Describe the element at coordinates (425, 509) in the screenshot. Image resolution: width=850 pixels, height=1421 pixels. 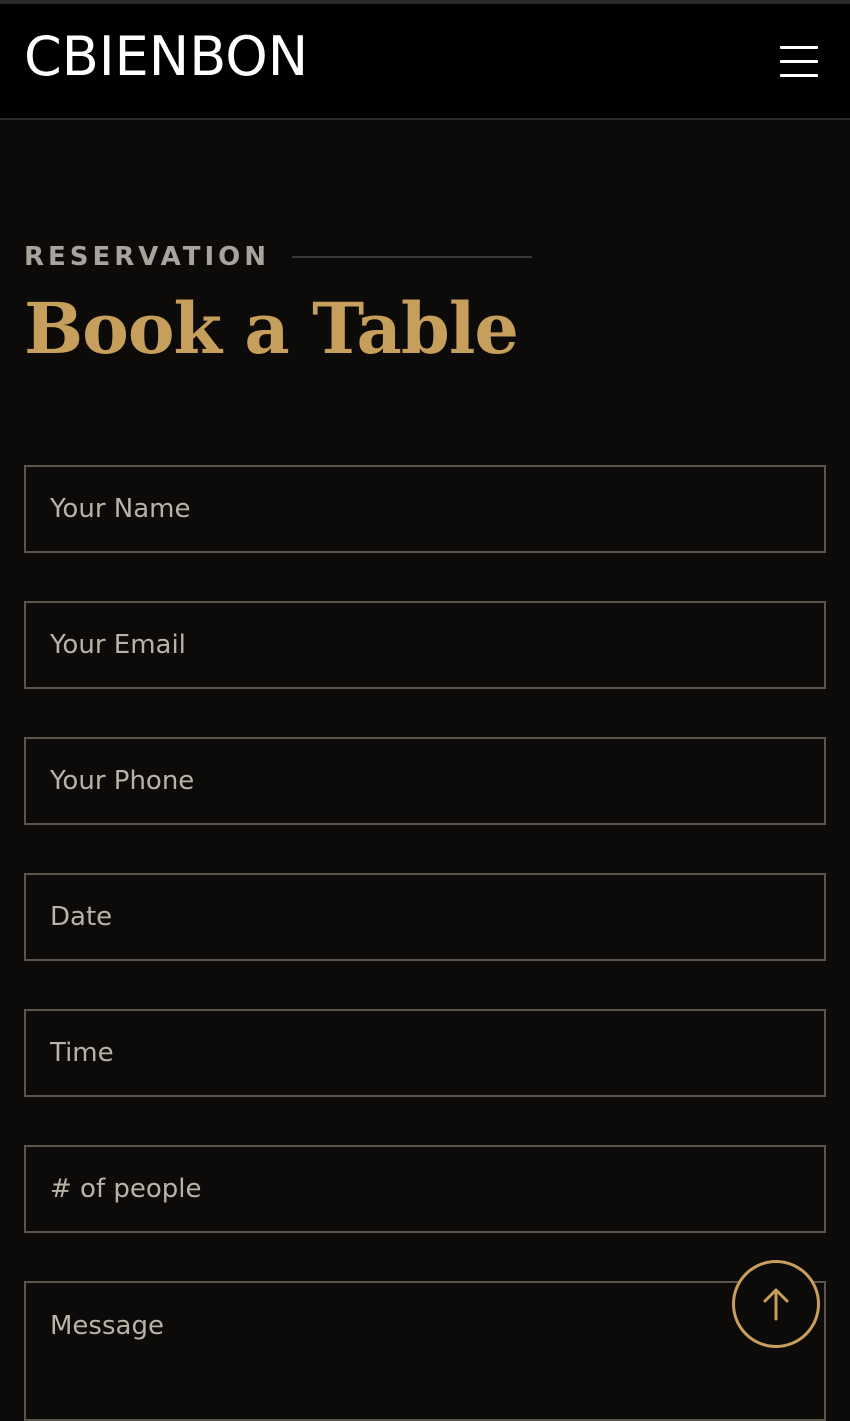
I see `name-field` at that location.